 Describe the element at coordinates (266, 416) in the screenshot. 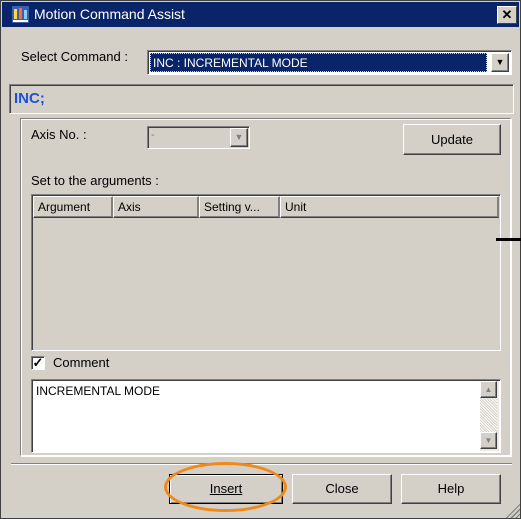

I see `comment-textarea: INCREMENTAL MODE ▲ ▼` at that location.